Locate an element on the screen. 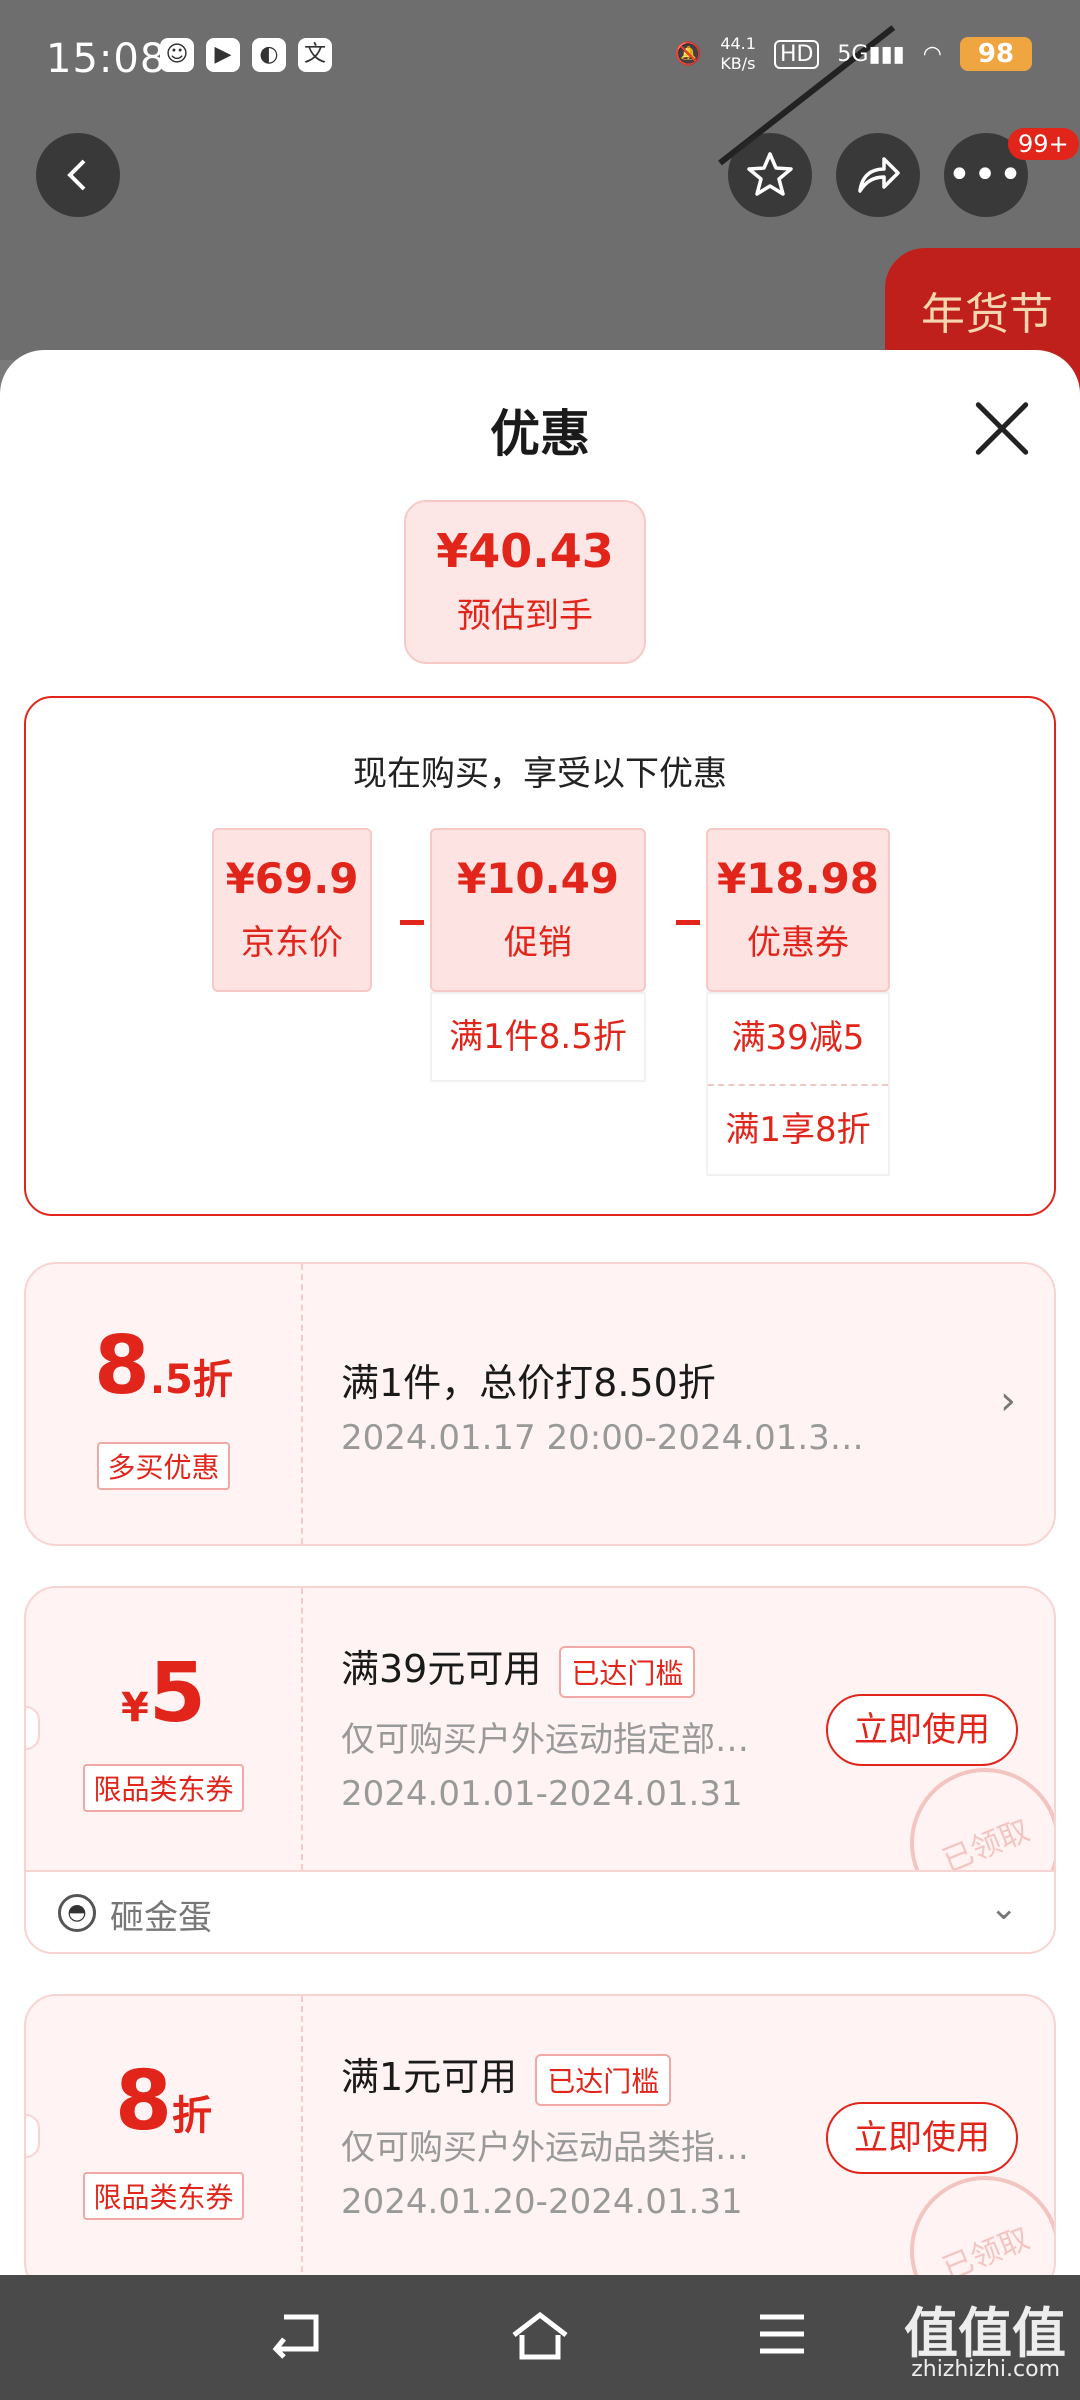 The image size is (1080, 2400). return-icon is located at coordinates (295, 2336).